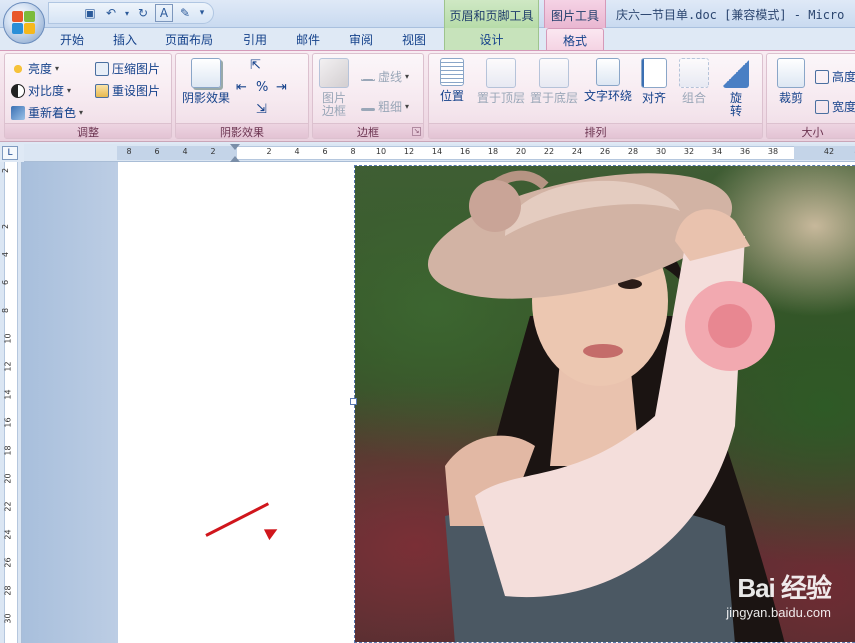  I want to click on tab-selector-button: L, so click(10, 153).